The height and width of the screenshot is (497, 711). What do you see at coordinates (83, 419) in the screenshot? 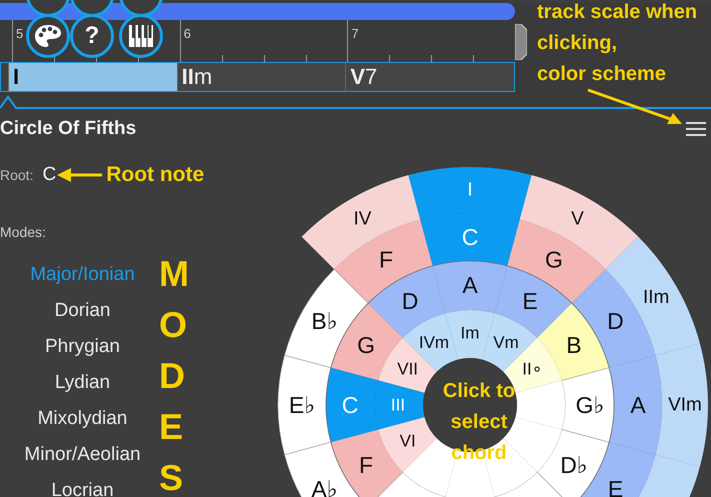
I see `mode-item: Mixolydian` at bounding box center [83, 419].